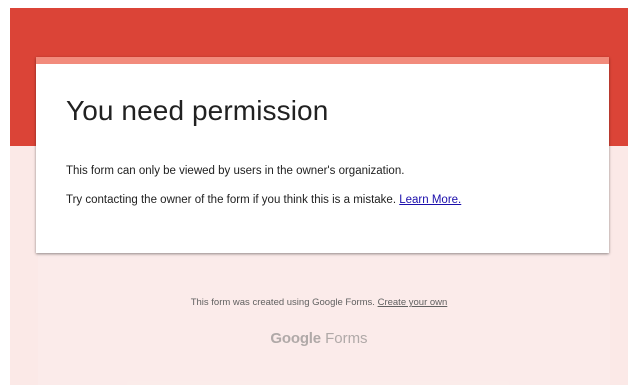  Describe the element at coordinates (430, 200) in the screenshot. I see `learn-more-link: Learn More.` at that location.